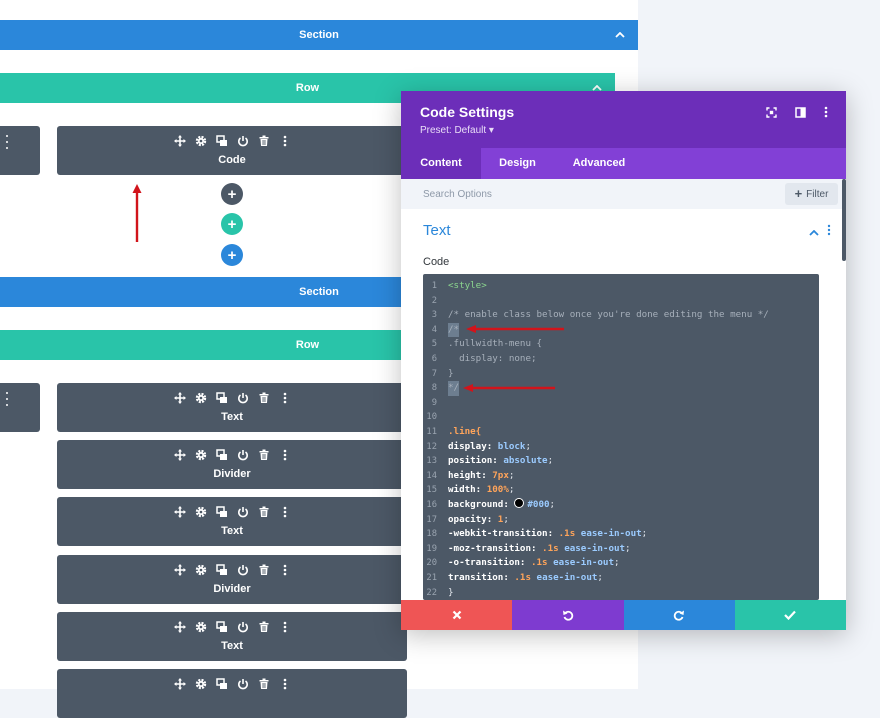  What do you see at coordinates (621, 476) in the screenshot?
I see `code-line: 14 height: 7px;` at bounding box center [621, 476].